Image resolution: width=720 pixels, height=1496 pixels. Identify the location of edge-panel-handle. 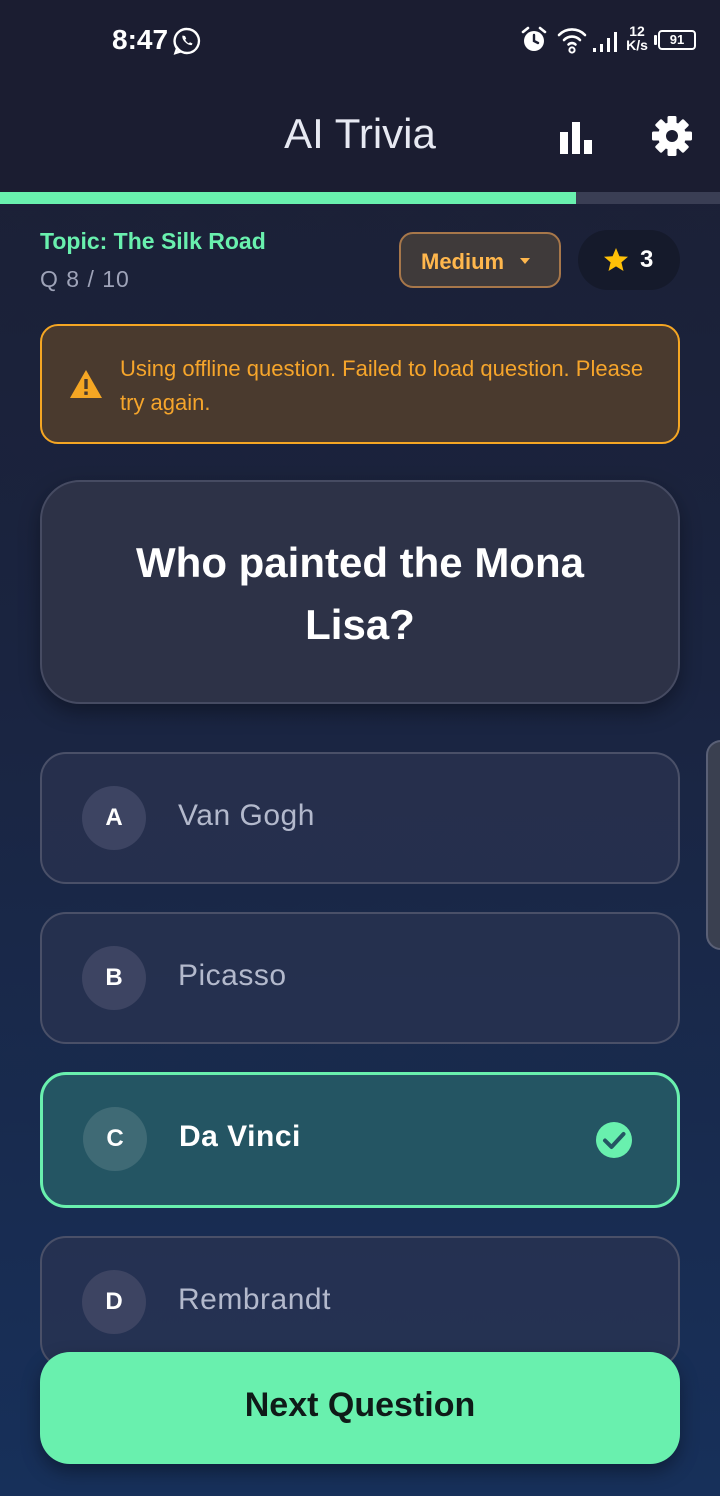
(713, 845).